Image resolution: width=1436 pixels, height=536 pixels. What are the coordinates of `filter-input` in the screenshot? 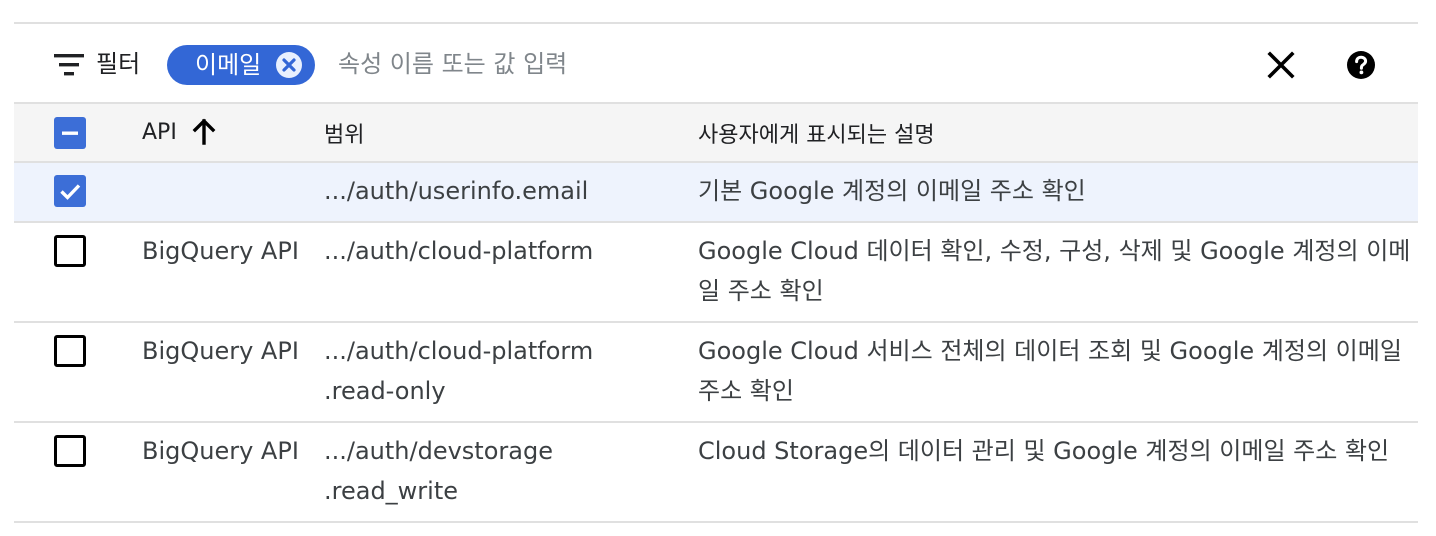 It's located at (718, 64).